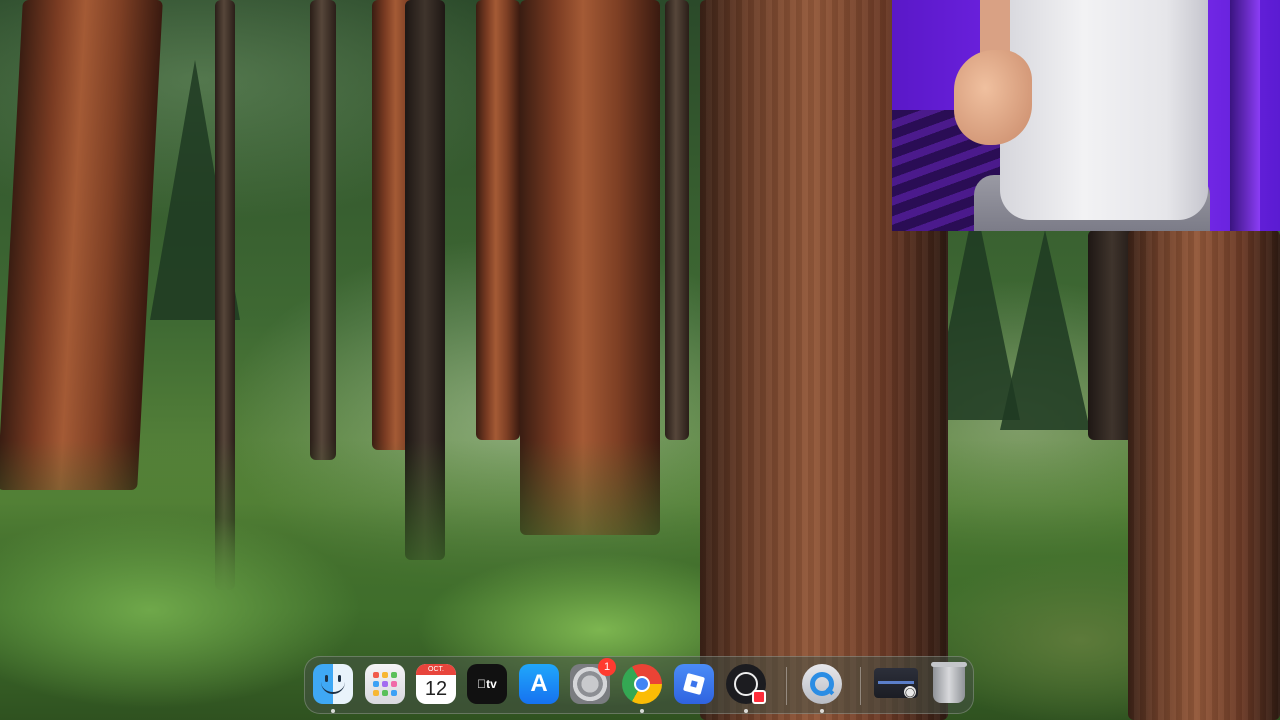 Image resolution: width=1280 pixels, height=720 pixels. I want to click on dock: OCT. 12 tv A 1, so click(639, 685).